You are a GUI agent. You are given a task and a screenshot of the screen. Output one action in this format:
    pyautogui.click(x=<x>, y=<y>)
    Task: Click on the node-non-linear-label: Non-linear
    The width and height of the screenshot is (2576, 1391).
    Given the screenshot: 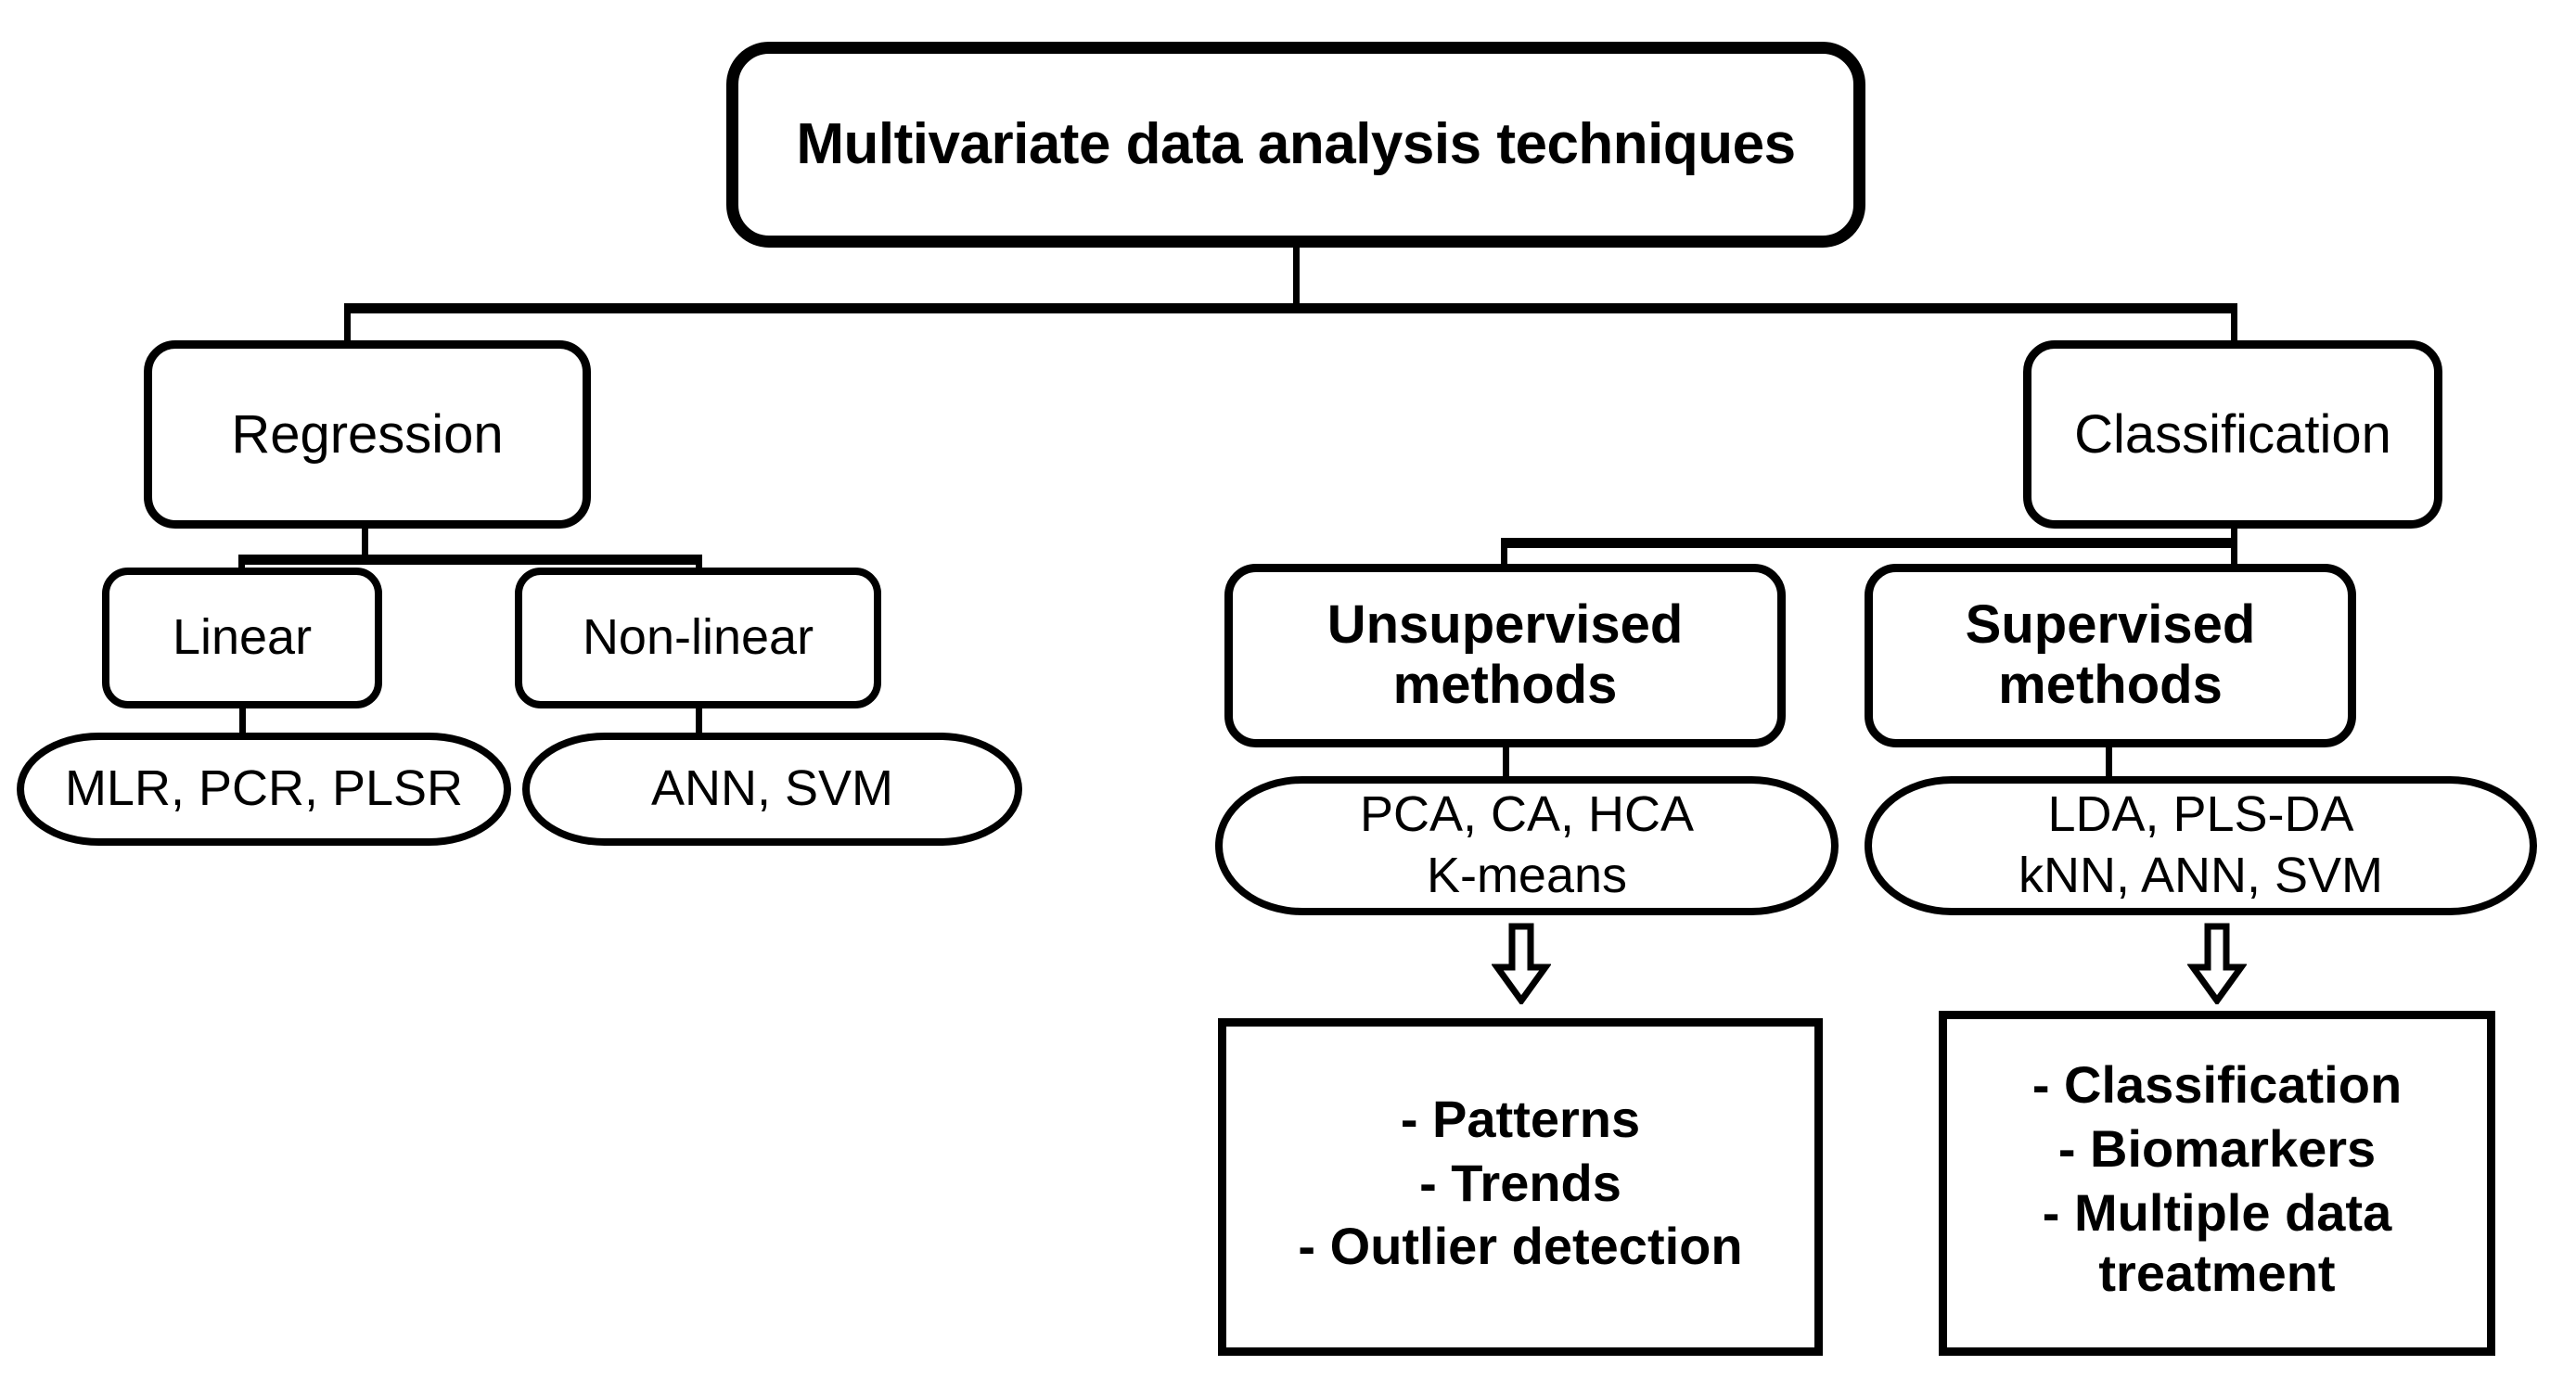 What is the action you would take?
    pyautogui.click(x=698, y=637)
    